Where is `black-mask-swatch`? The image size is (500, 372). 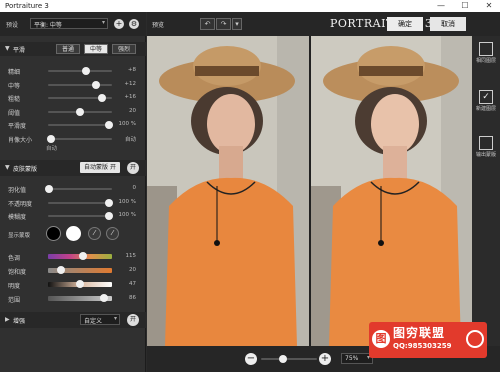 black-mask-swatch is located at coordinates (53, 233).